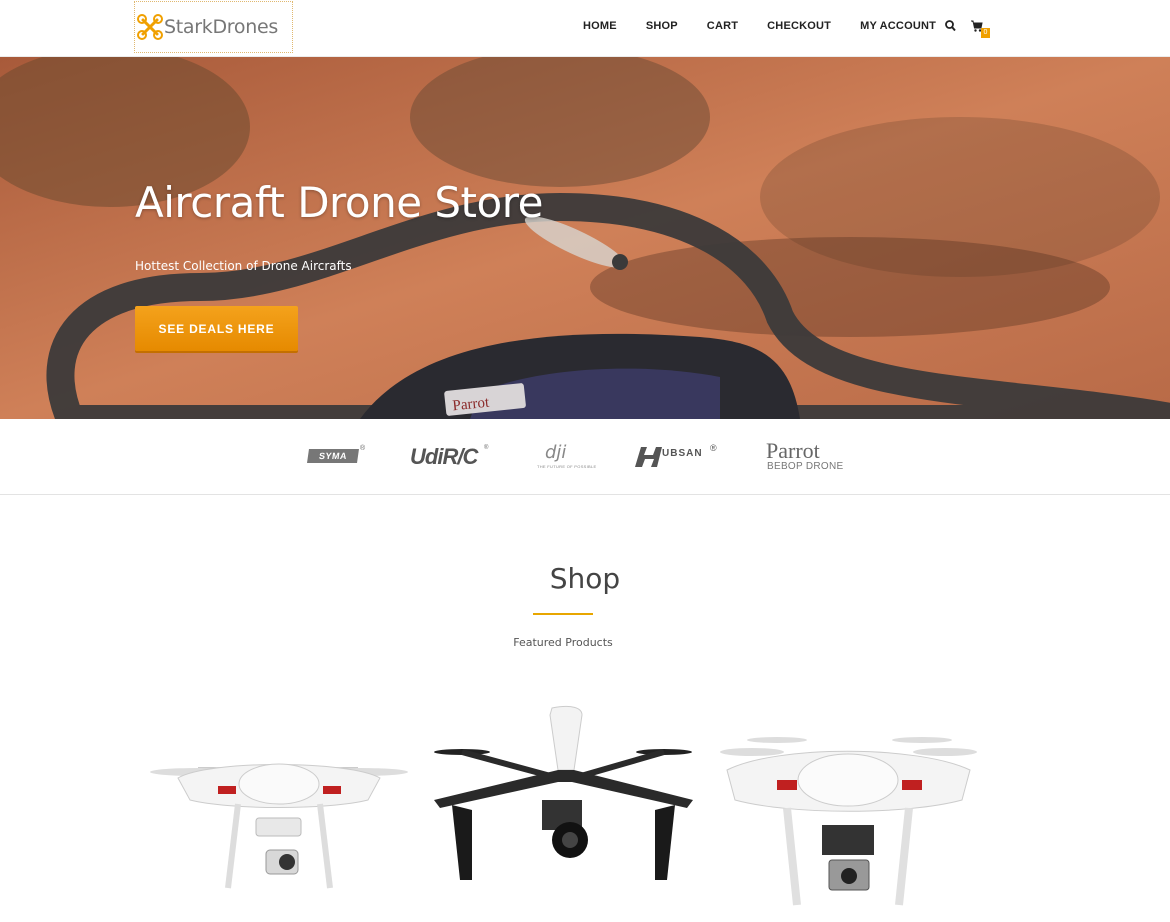 This screenshot has height=922, width=1170. What do you see at coordinates (805, 466) in the screenshot?
I see `parrot-bebop-subtitle: BEBOP DRONE` at bounding box center [805, 466].